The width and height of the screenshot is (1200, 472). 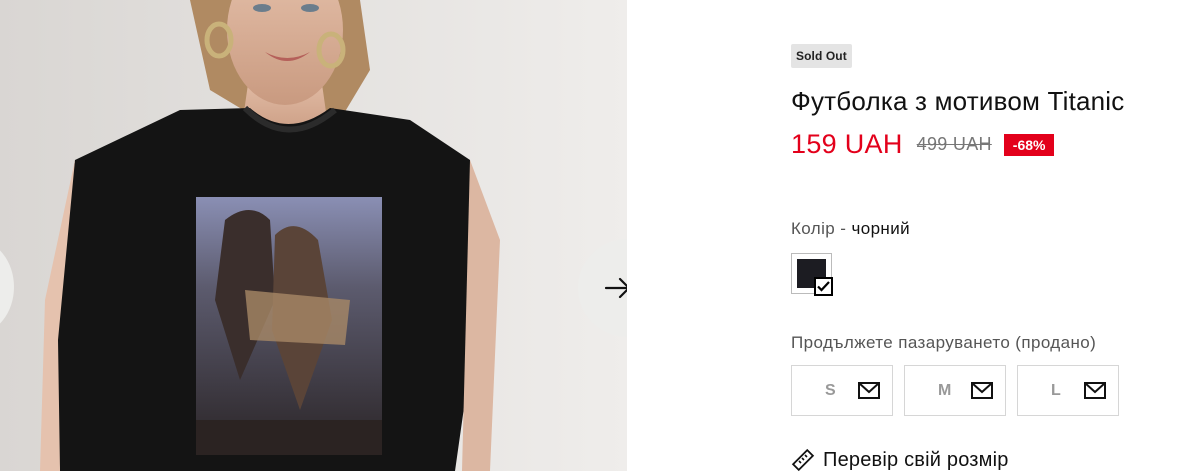 What do you see at coordinates (803, 460) in the screenshot?
I see `ruler-icon` at bounding box center [803, 460].